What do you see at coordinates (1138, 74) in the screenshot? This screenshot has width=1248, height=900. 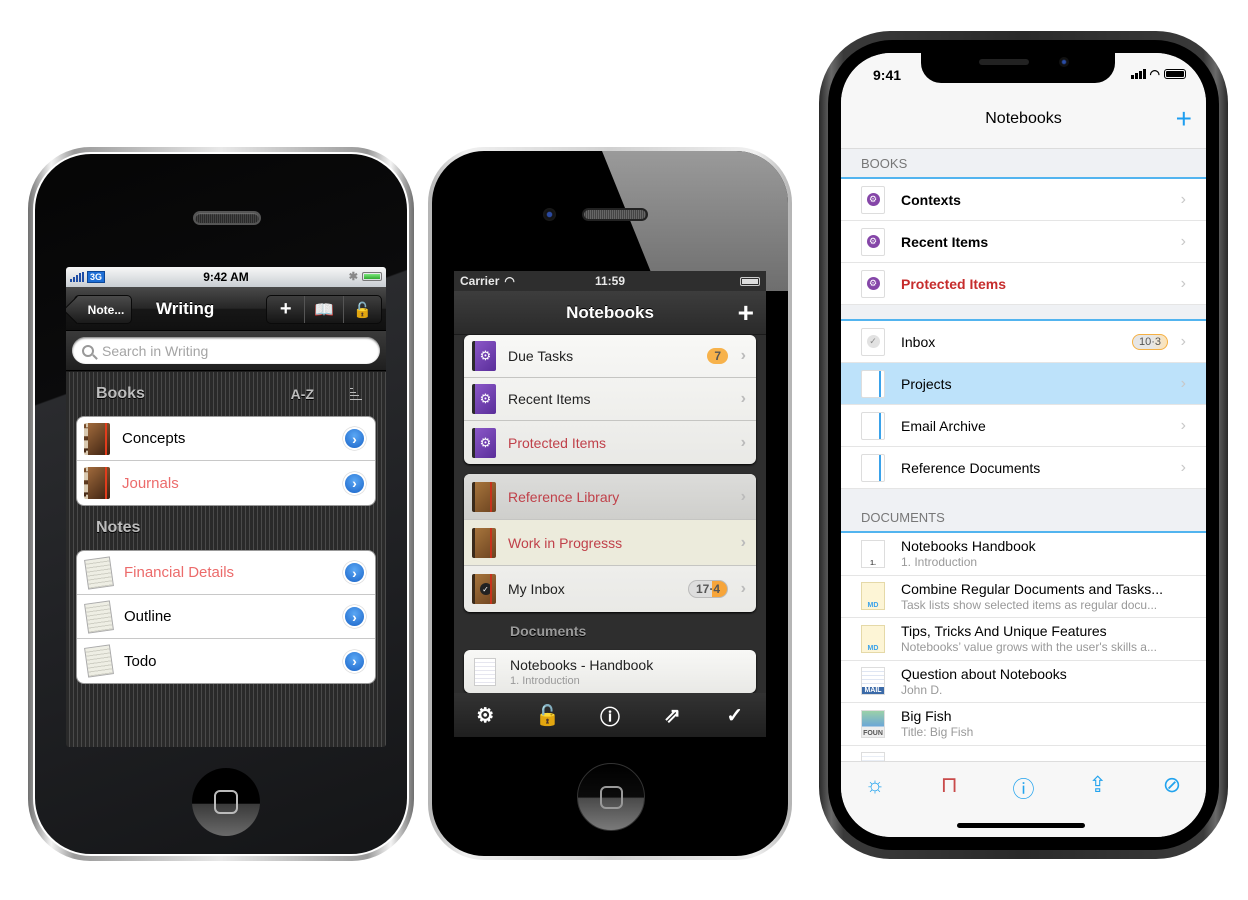 I see `signal-icon` at bounding box center [1138, 74].